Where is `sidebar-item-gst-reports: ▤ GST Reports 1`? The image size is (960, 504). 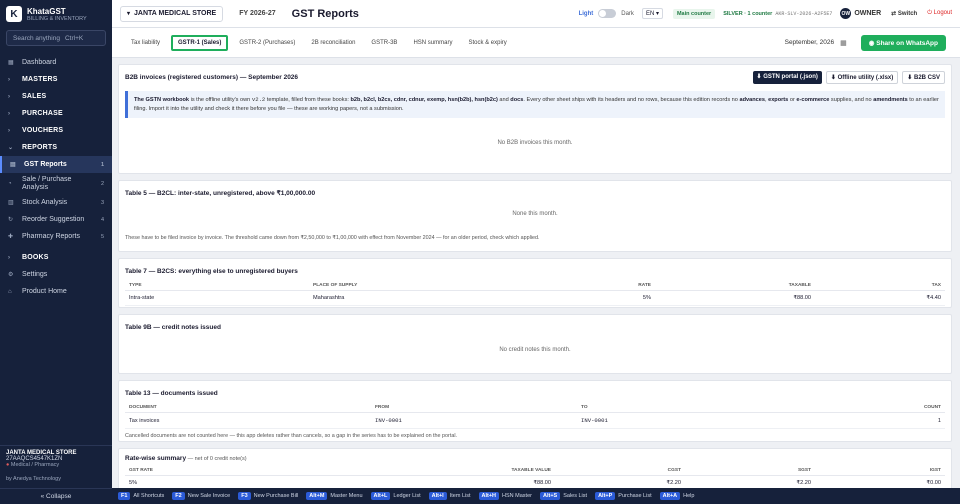 sidebar-item-gst-reports: ▤ GST Reports 1 is located at coordinates (56, 164).